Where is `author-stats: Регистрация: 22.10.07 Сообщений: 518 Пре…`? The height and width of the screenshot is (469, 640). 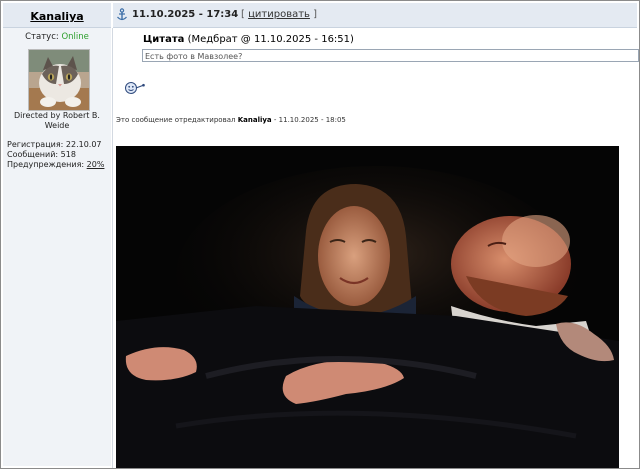
author-stats: Регистрация: 22.10.07 Сообщений: 518 Пре… is located at coordinates (59, 155).